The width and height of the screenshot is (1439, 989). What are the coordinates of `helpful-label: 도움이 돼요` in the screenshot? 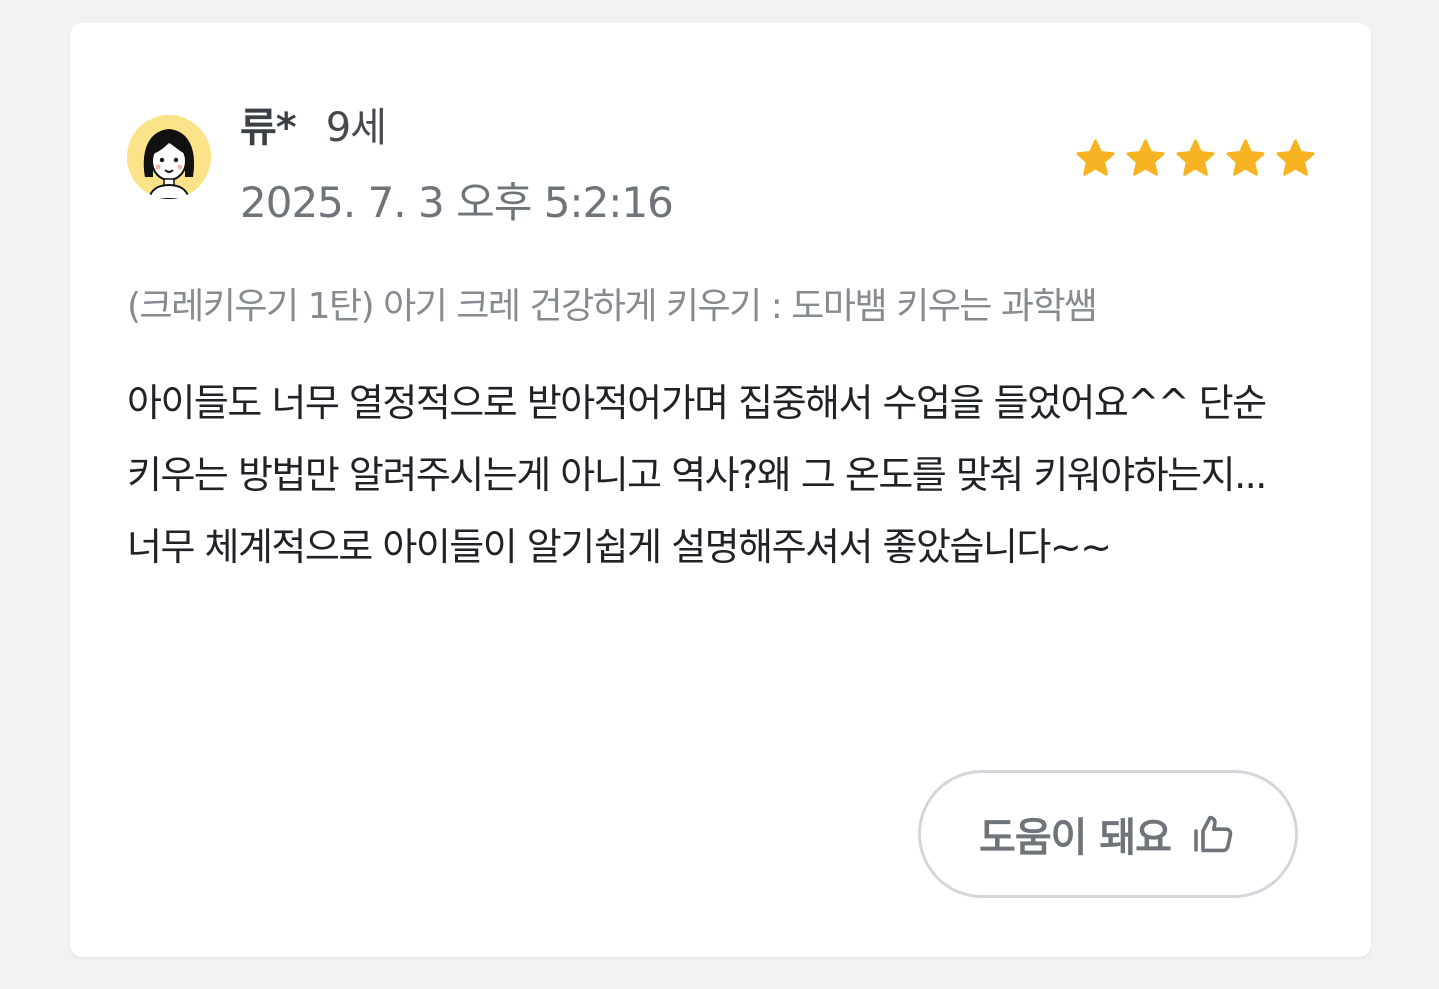 It's located at (1075, 838).